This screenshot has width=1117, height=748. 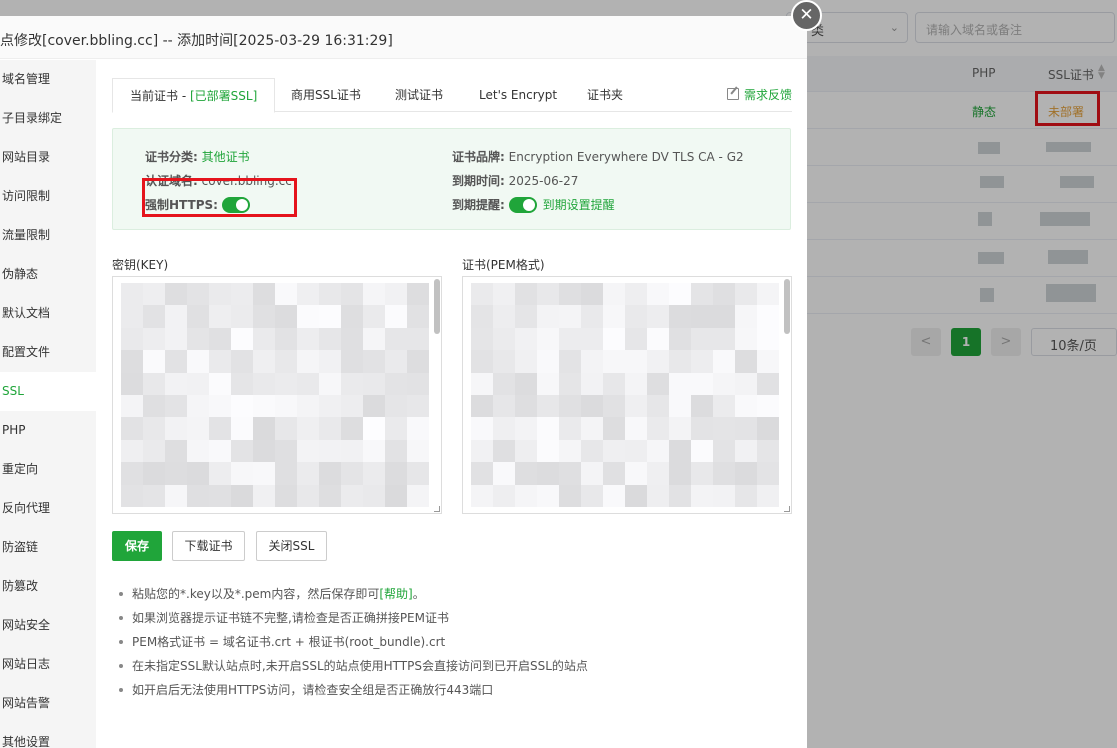 I want to click on download-cert-button: 下载证书, so click(x=208, y=546).